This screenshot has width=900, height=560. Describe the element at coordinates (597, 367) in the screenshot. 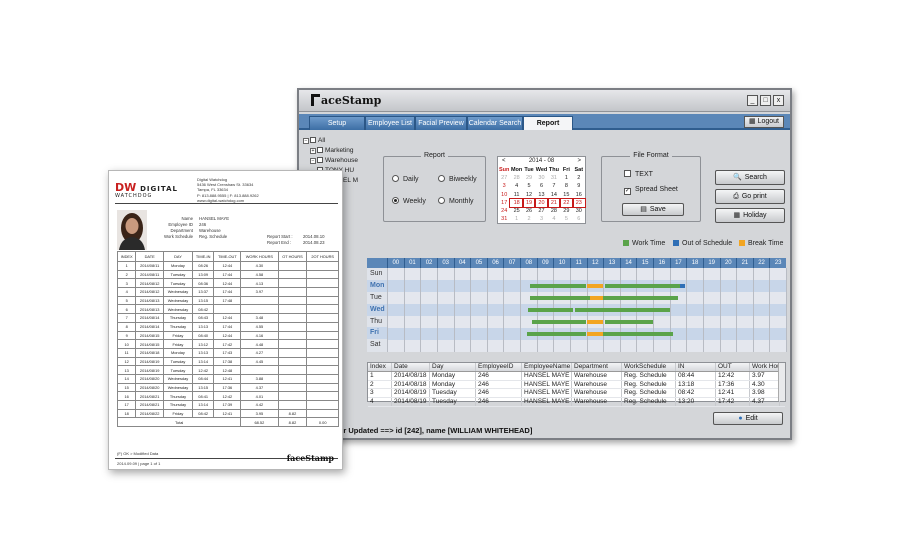

I see `column-header: Department` at that location.